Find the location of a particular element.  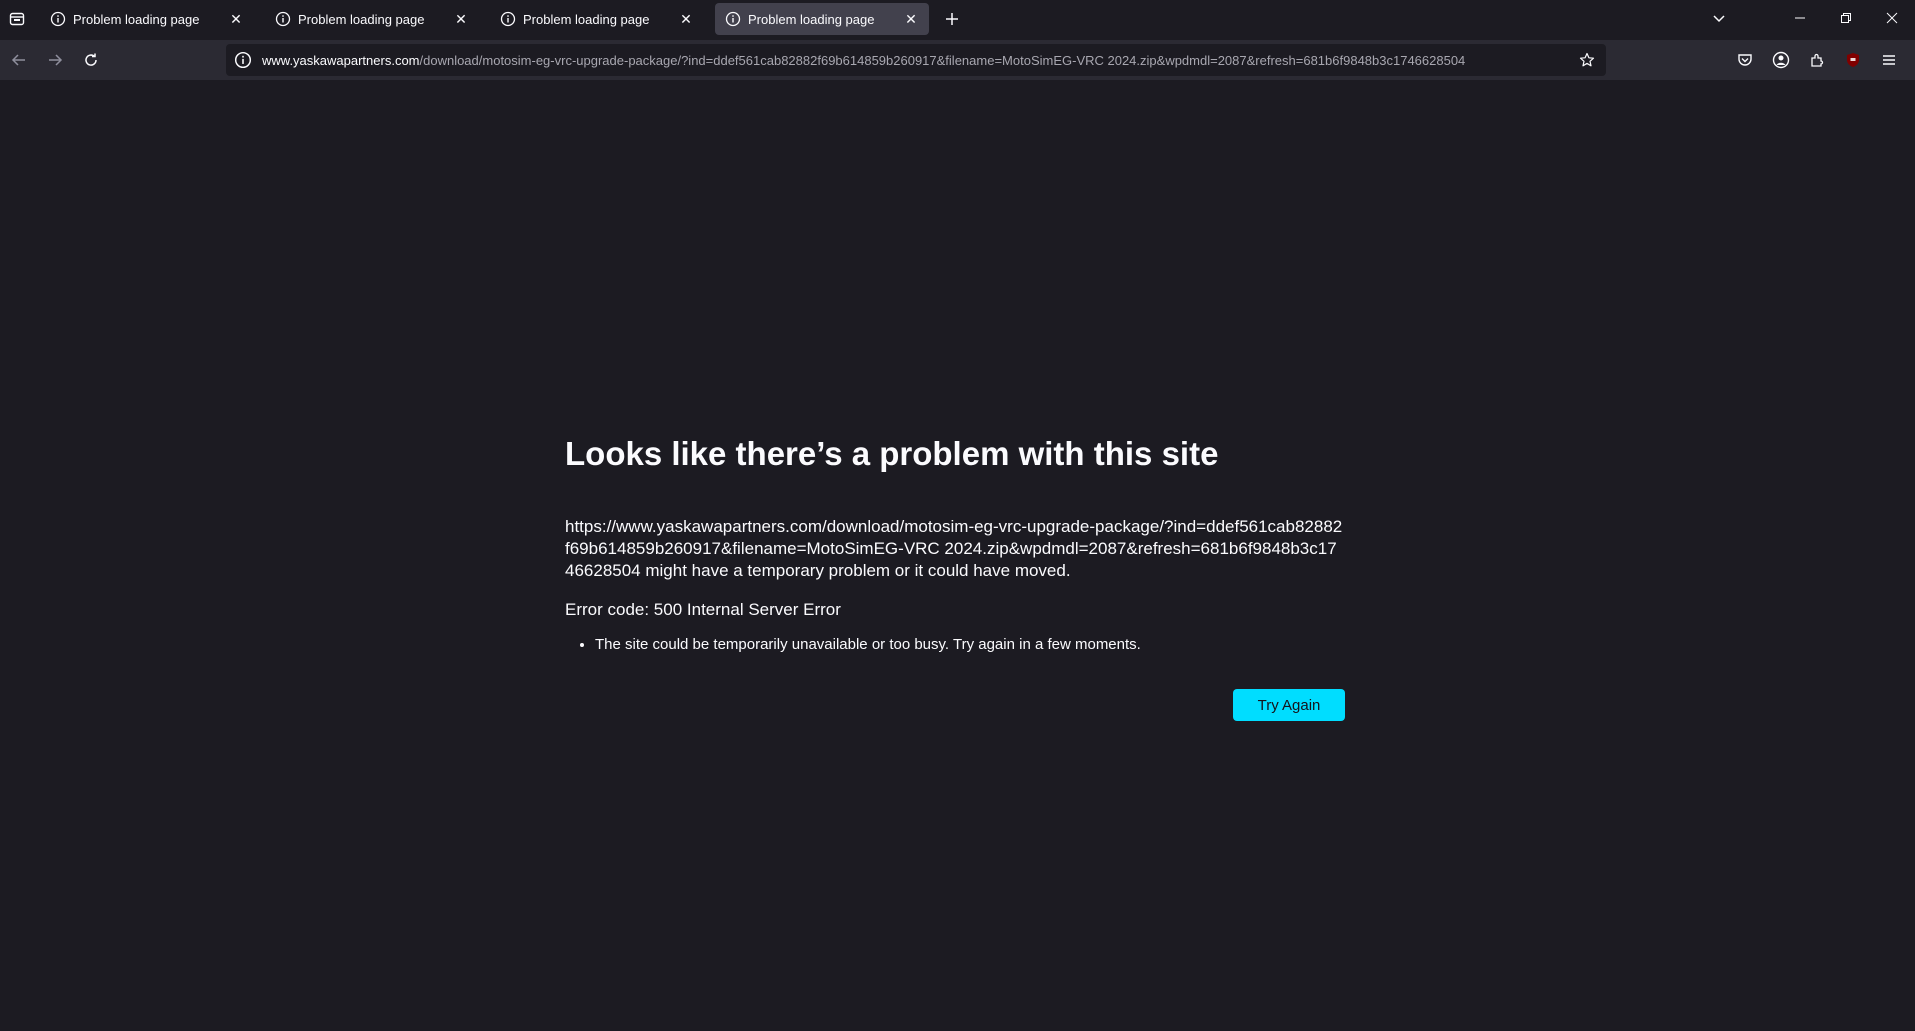

firefox-view-icon is located at coordinates (17, 19).